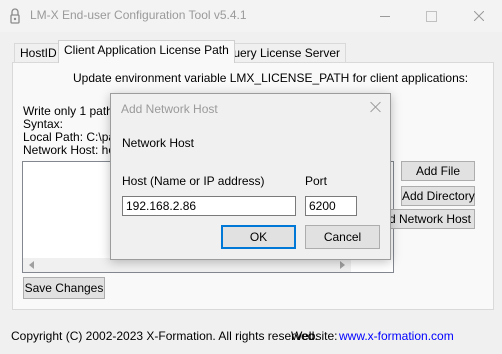 The height and width of the screenshot is (354, 502). I want to click on close-button, so click(479, 16).